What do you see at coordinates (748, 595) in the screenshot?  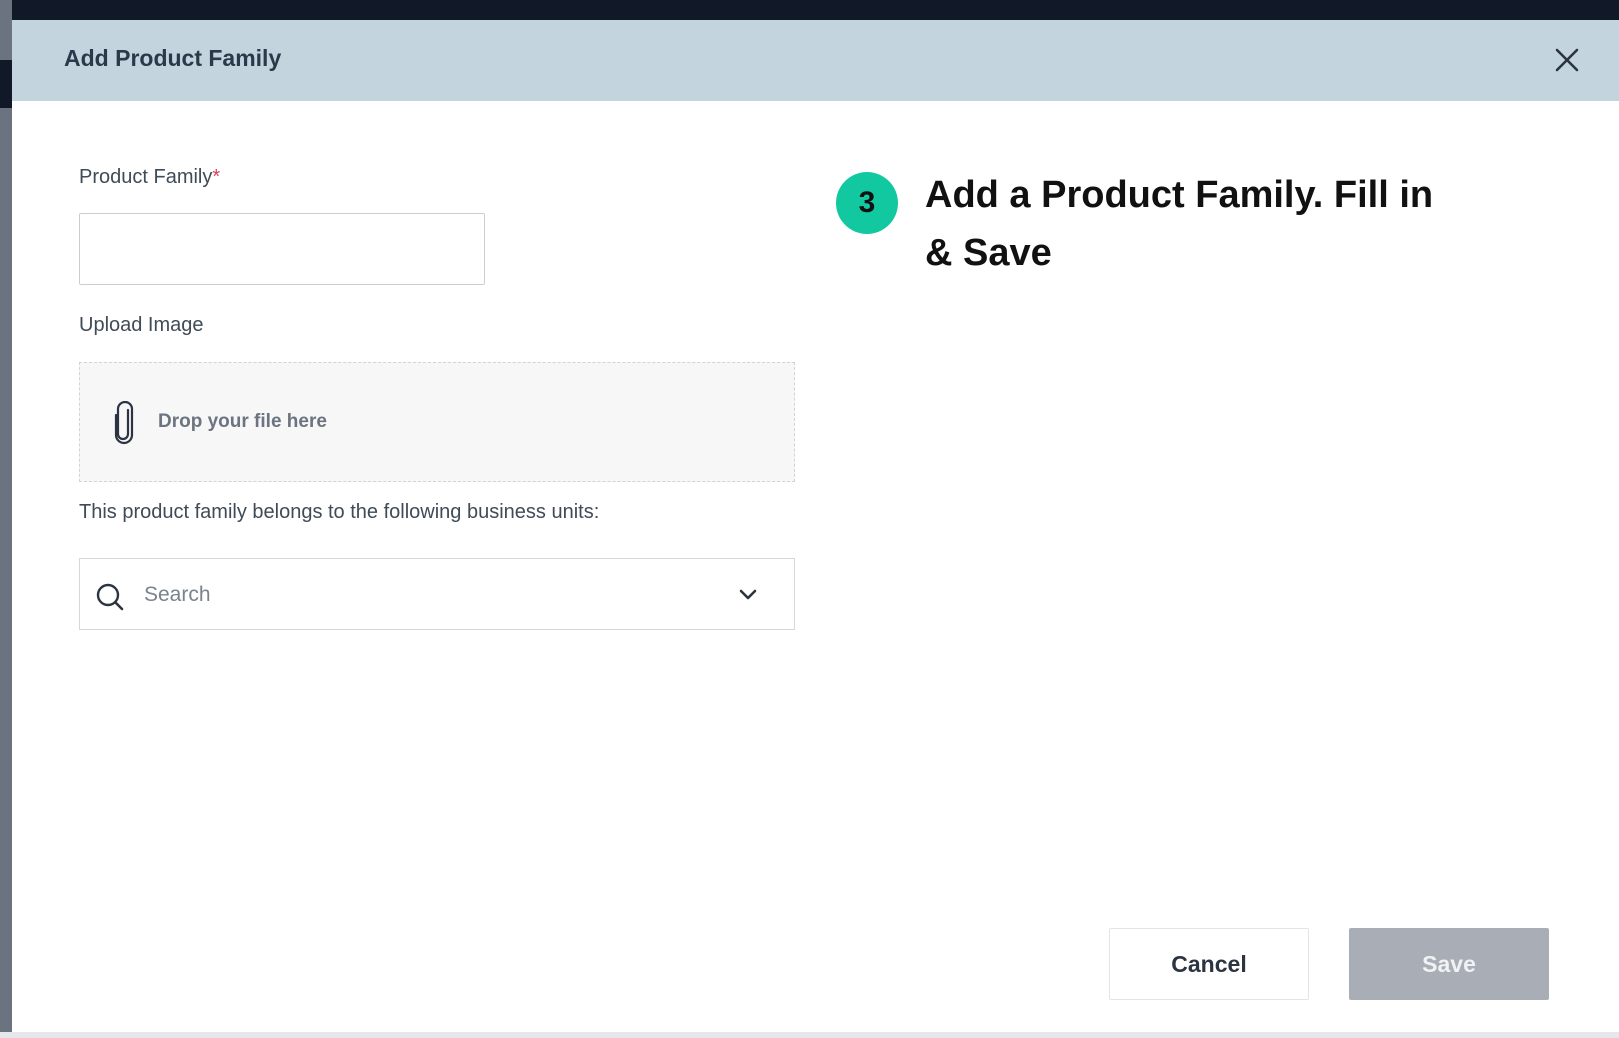 I see `chevron-down-icon` at bounding box center [748, 595].